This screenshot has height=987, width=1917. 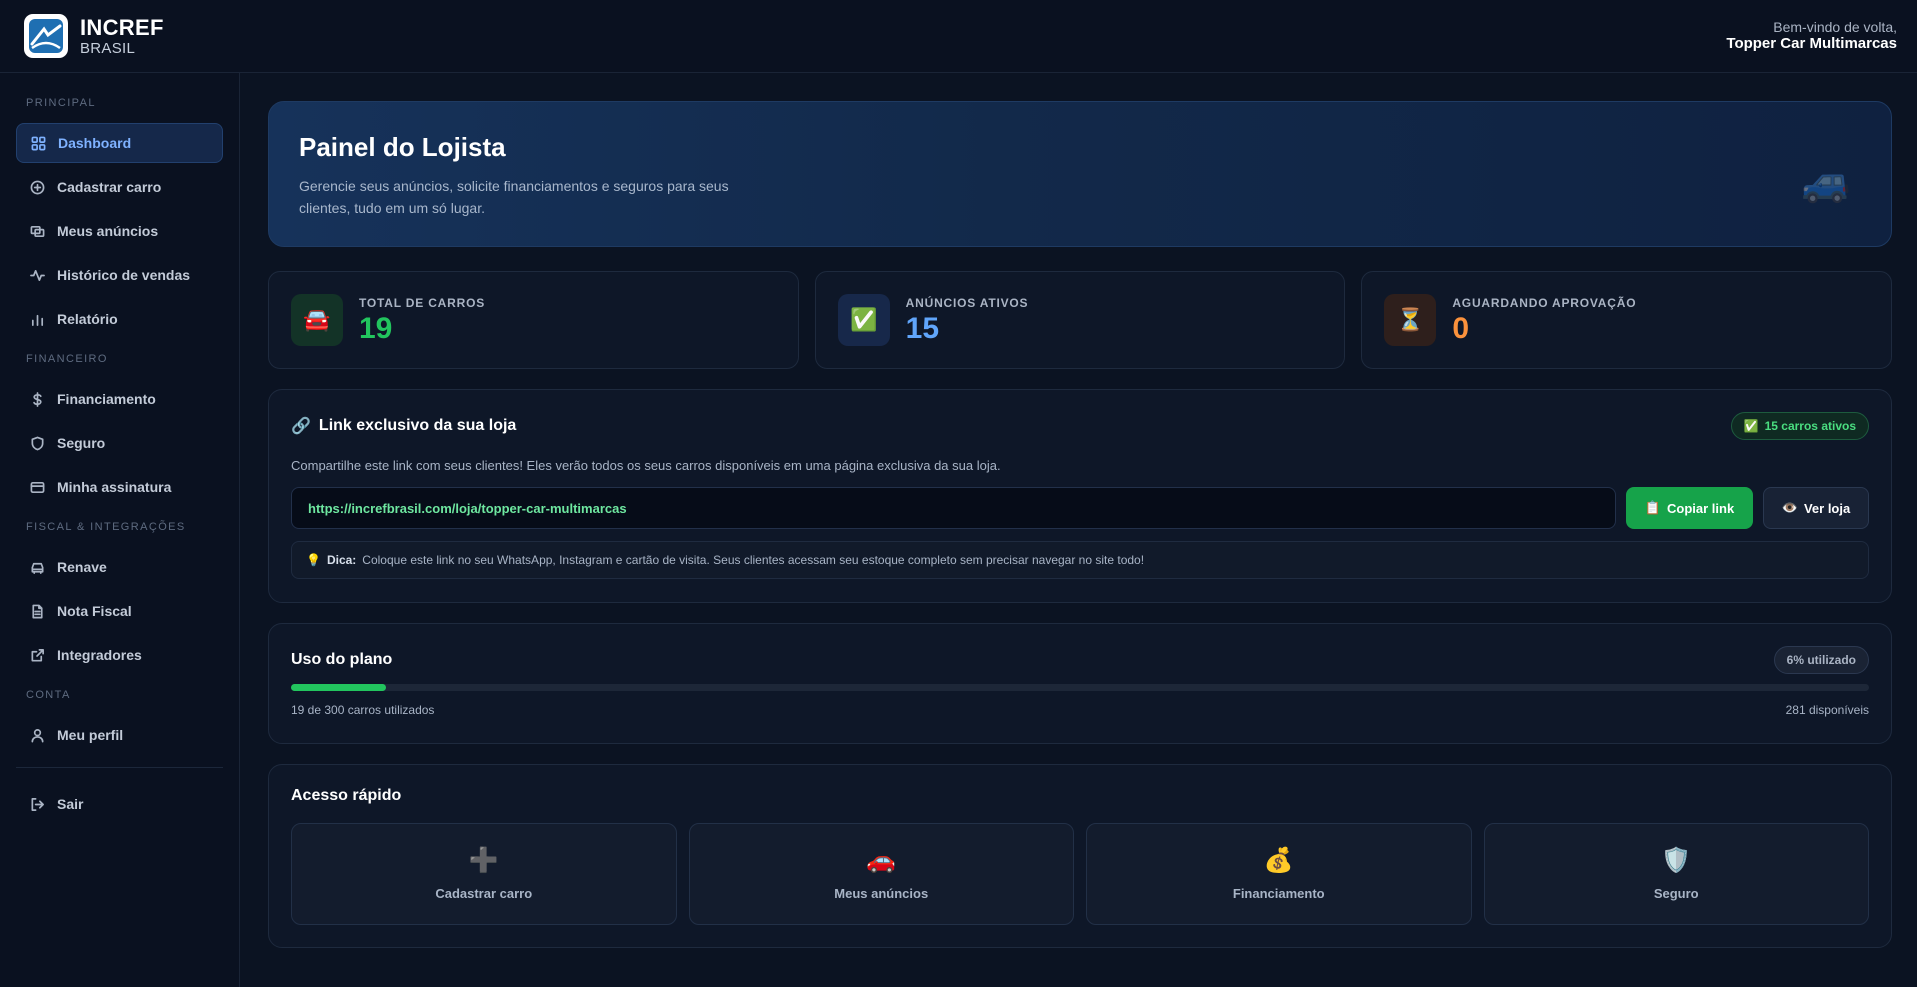 What do you see at coordinates (1080, 687) in the screenshot?
I see `plan-progress-bar` at bounding box center [1080, 687].